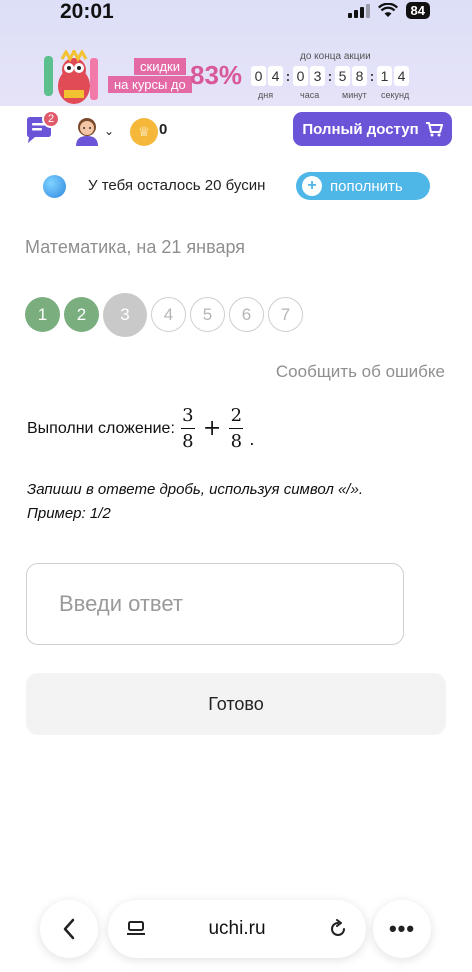 The height and width of the screenshot is (972, 472). I want to click on back-button, so click(69, 929).